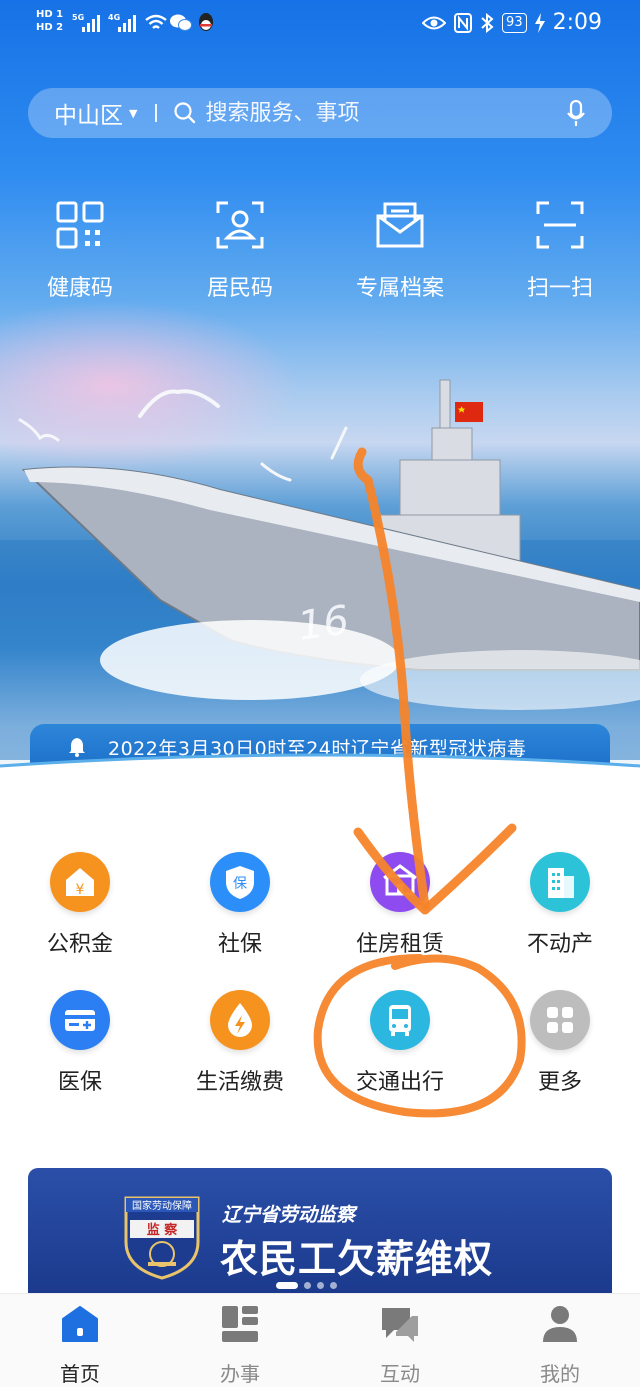 This screenshot has height=1387, width=640. What do you see at coordinates (240, 225) in the screenshot?
I see `resident-code-icon` at bounding box center [240, 225].